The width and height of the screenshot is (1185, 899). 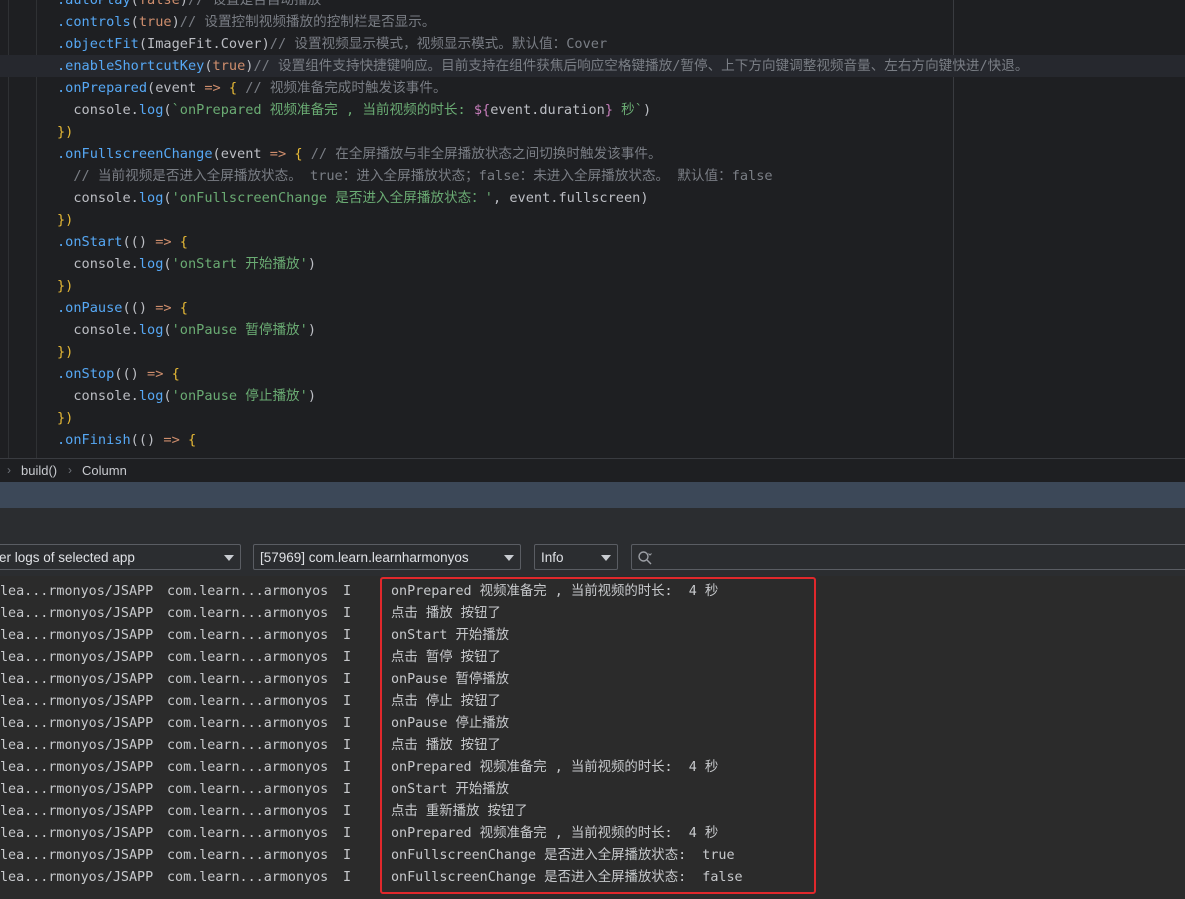 I want to click on code-token: console., so click(x=98, y=264).